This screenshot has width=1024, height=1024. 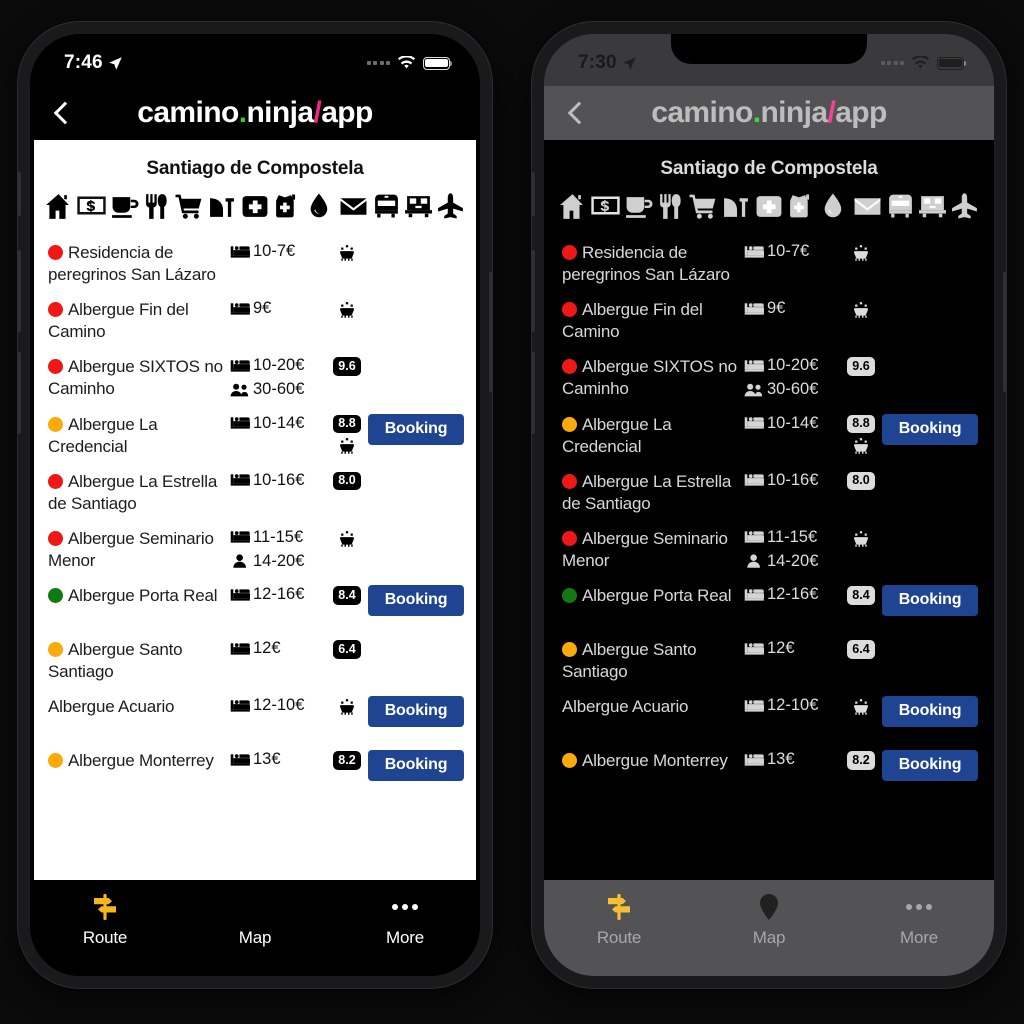 What do you see at coordinates (646, 264) in the screenshot?
I see `albergue-name: Residencia de peregrinos San Lázaro` at bounding box center [646, 264].